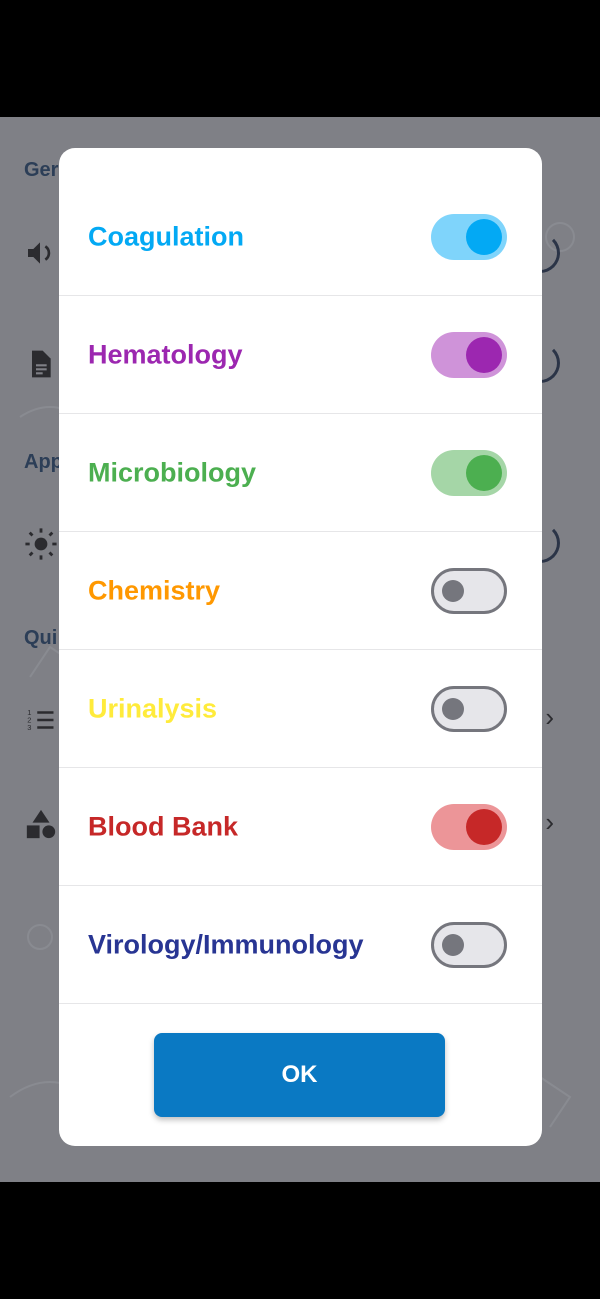  I want to click on shapes-icon, so click(41, 826).